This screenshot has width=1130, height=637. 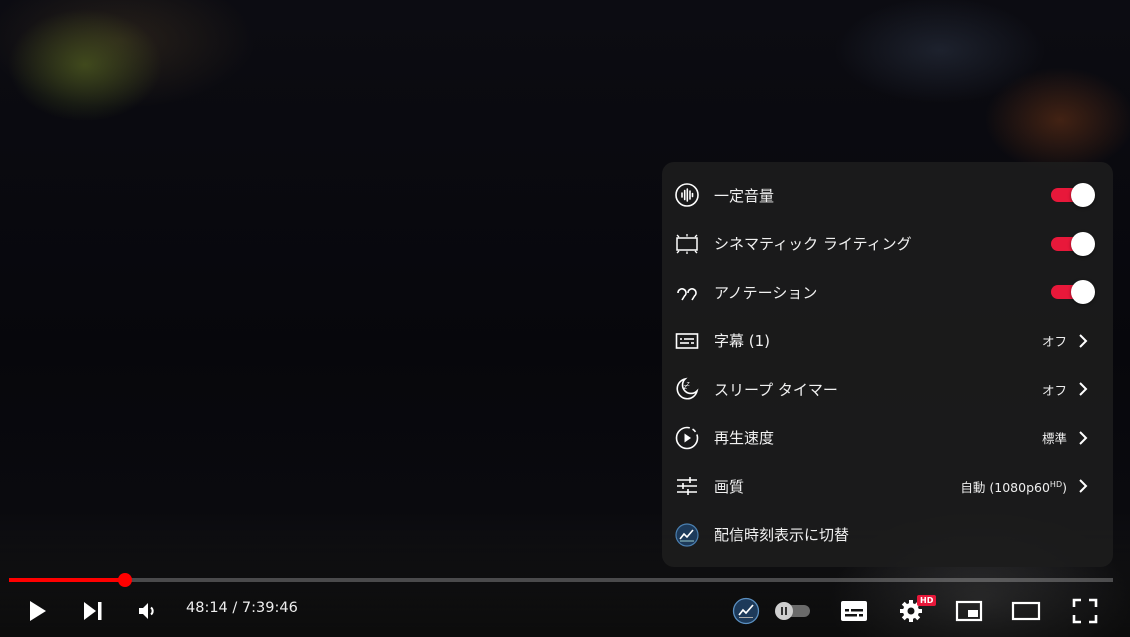 I want to click on next-button, so click(x=93, y=611).